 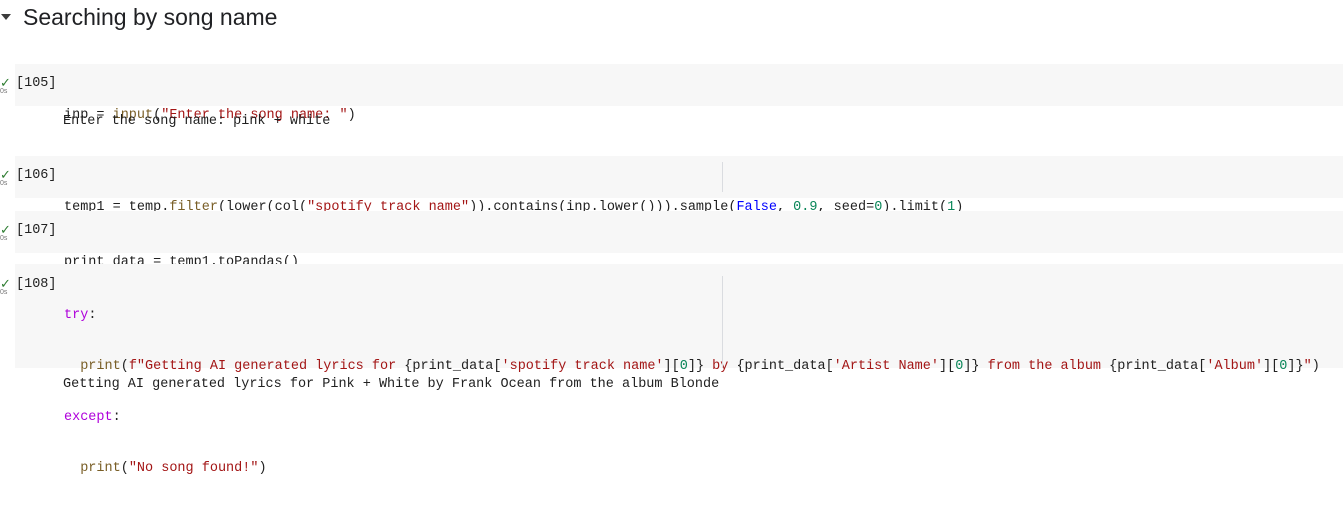 I want to click on section-header: Searching by song name, so click(x=138, y=17).